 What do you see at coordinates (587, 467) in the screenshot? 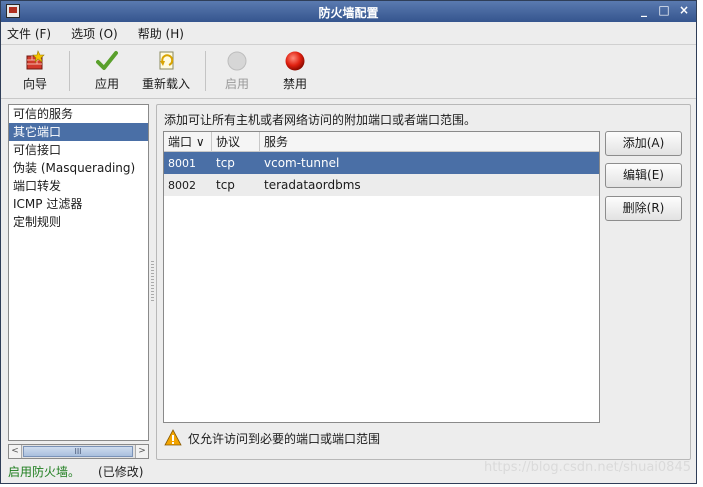
I see `watermark: https://blog.csdn.net/shuai0845` at bounding box center [587, 467].